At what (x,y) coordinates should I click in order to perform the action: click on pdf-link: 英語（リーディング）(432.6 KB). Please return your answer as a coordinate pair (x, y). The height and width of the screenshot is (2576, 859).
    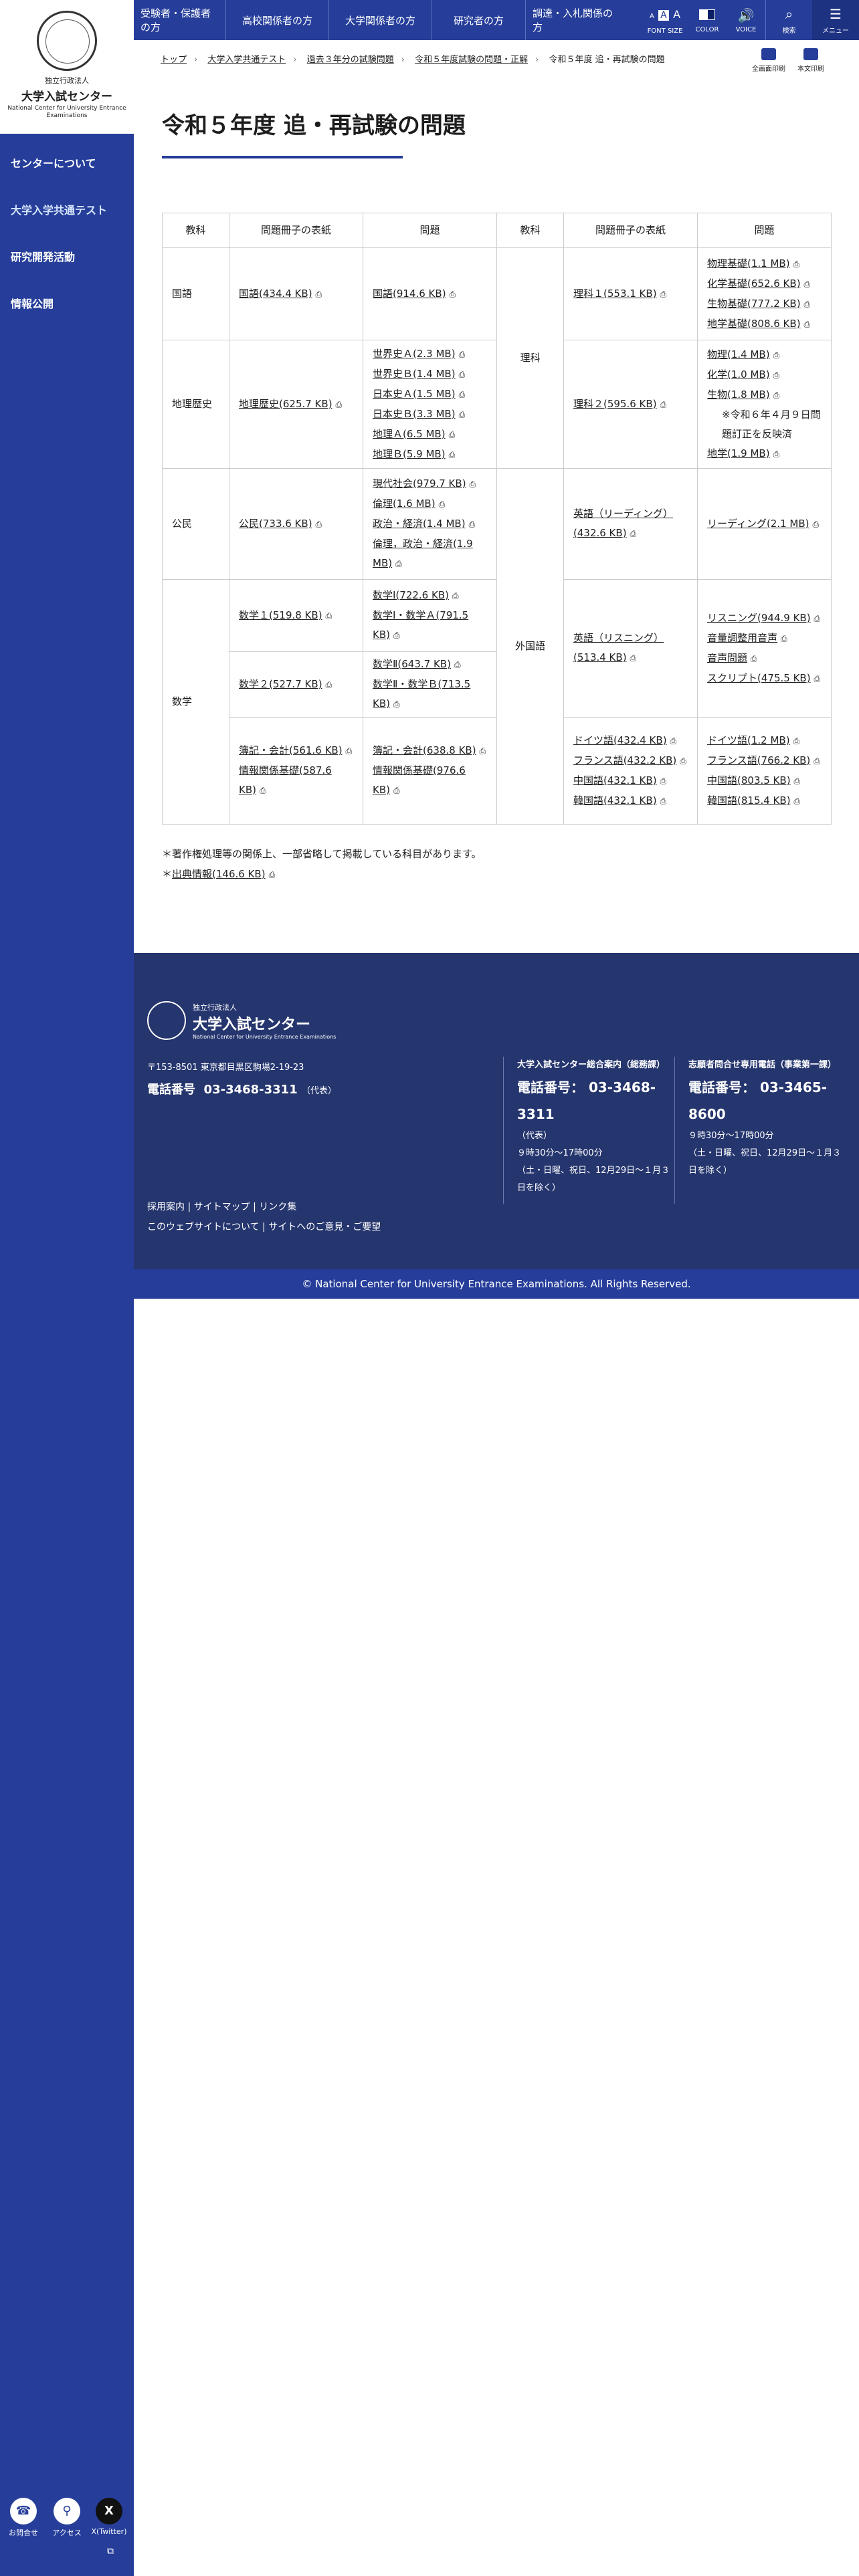
    Looking at the image, I should click on (623, 523).